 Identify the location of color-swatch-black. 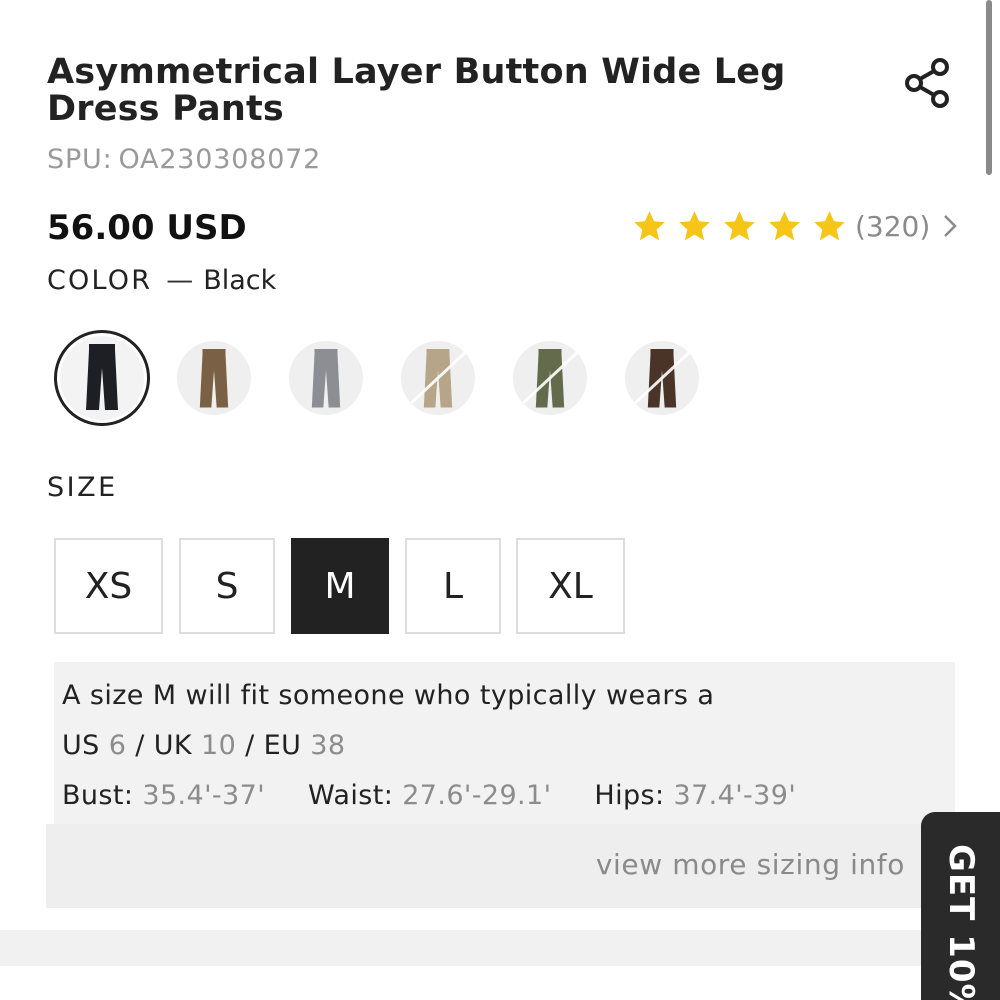
(102, 378).